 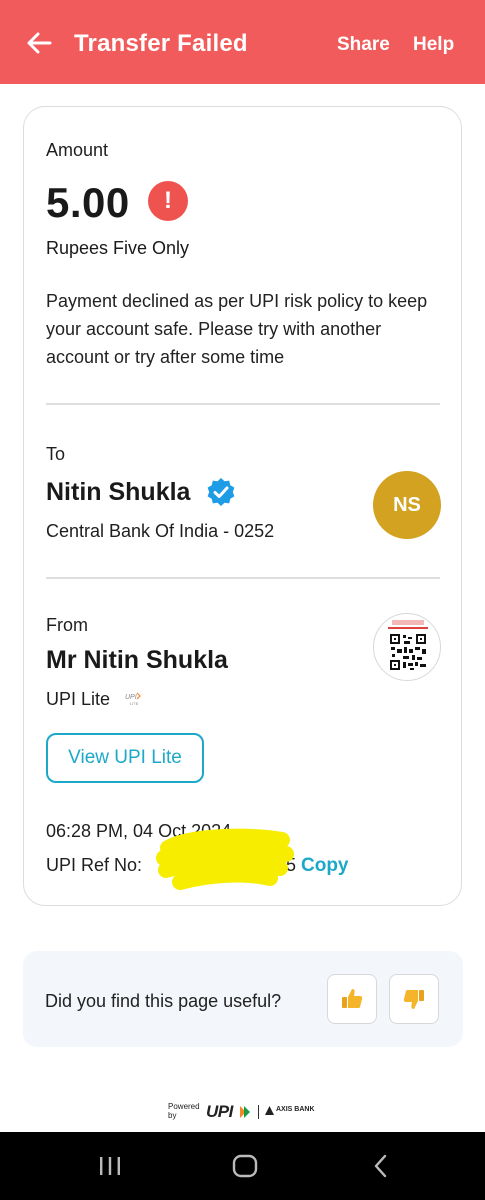 What do you see at coordinates (184, 1111) in the screenshot?
I see `powered-by-text: Powered by` at bounding box center [184, 1111].